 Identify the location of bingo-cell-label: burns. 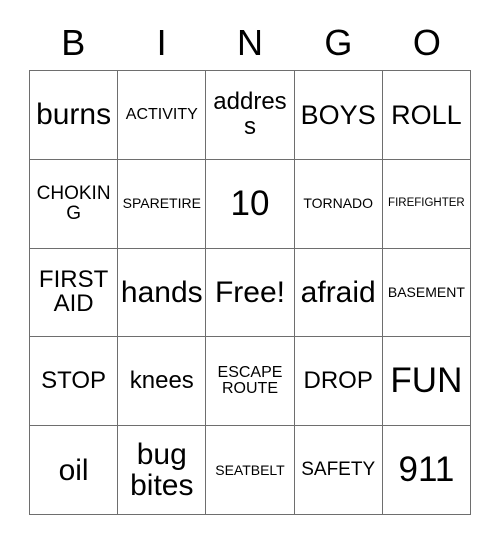
(74, 115).